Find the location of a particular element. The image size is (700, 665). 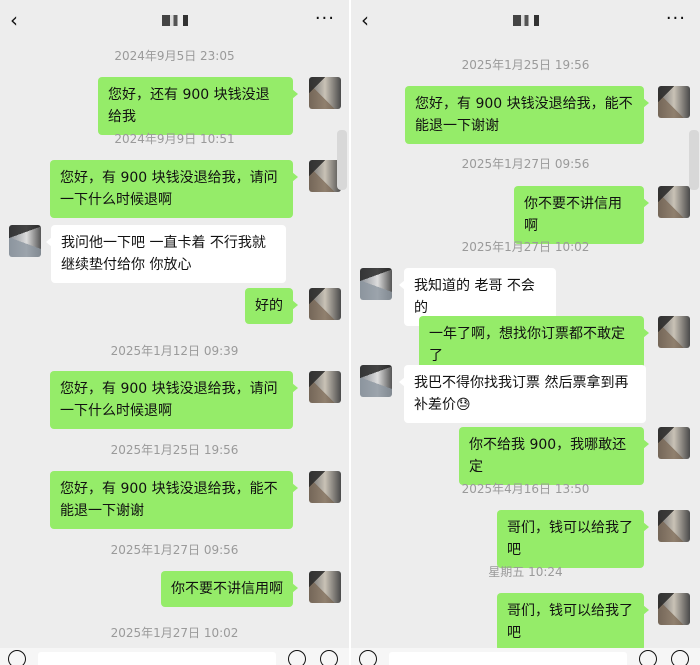

sent-message: 好的 is located at coordinates (271, 306).